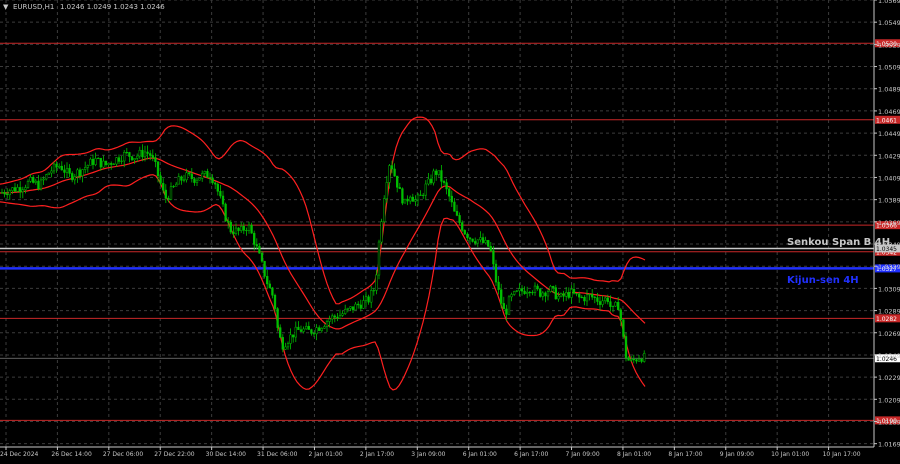  Describe the element at coordinates (123, 454) in the screenshot. I see `x-tick-label: 27 Dec 06:00` at that location.